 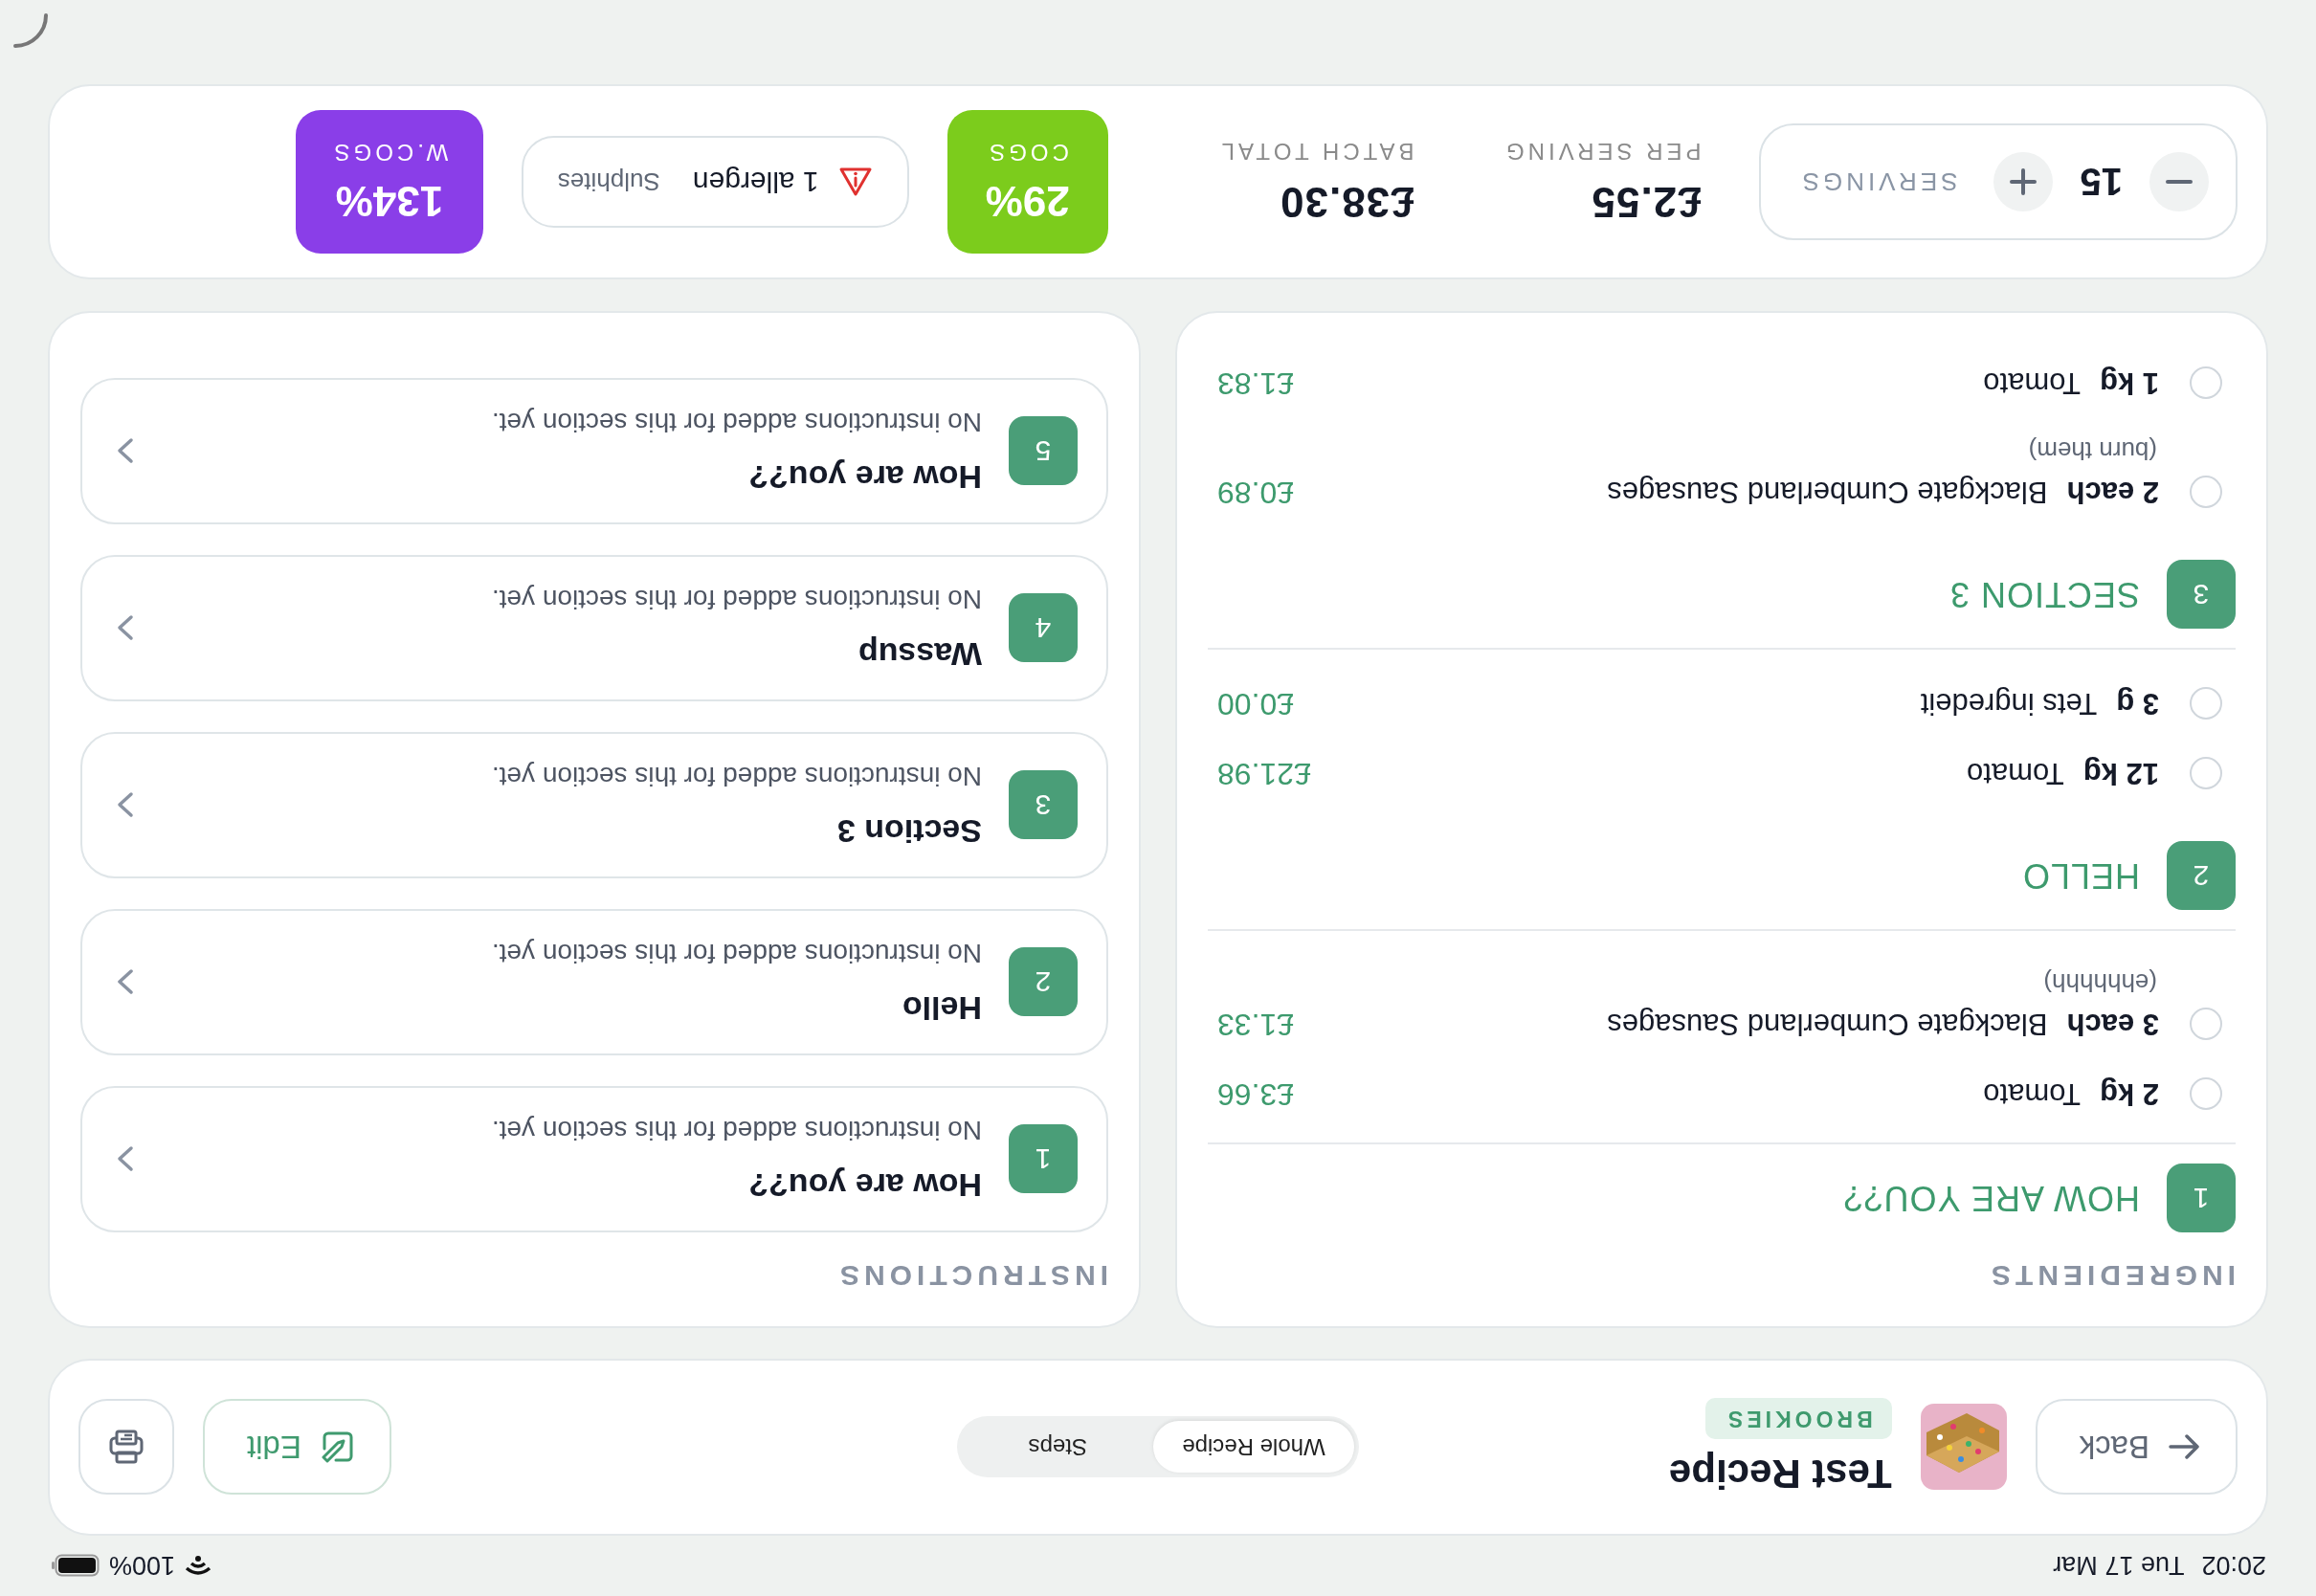 What do you see at coordinates (1256, 704) in the screenshot?
I see `ingredient-price: £0.00` at bounding box center [1256, 704].